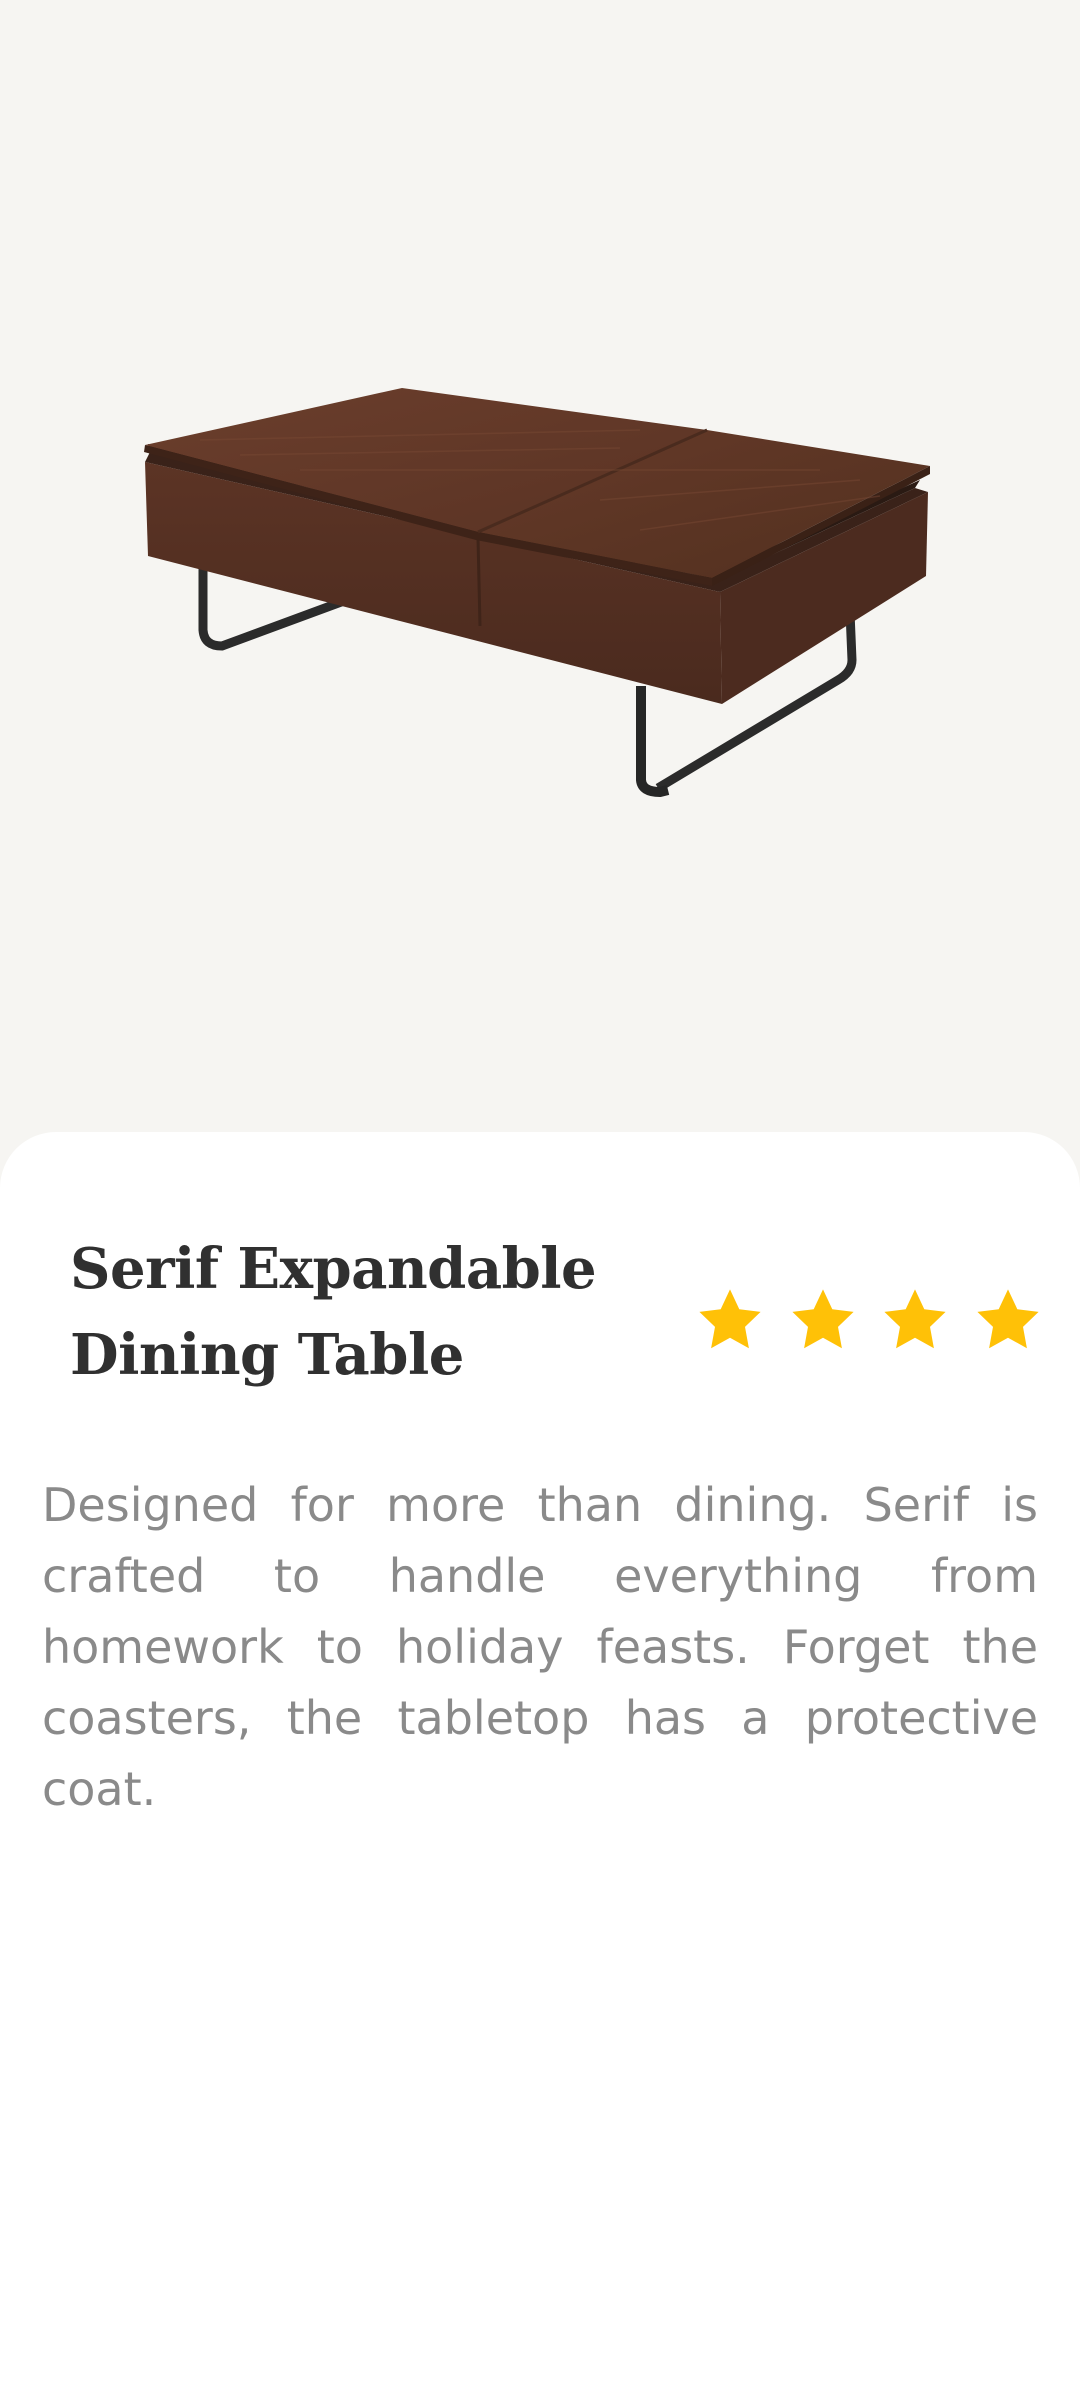 This screenshot has height=2400, width=1080. Describe the element at coordinates (537, 592) in the screenshot. I see `coffee-table-image` at that location.